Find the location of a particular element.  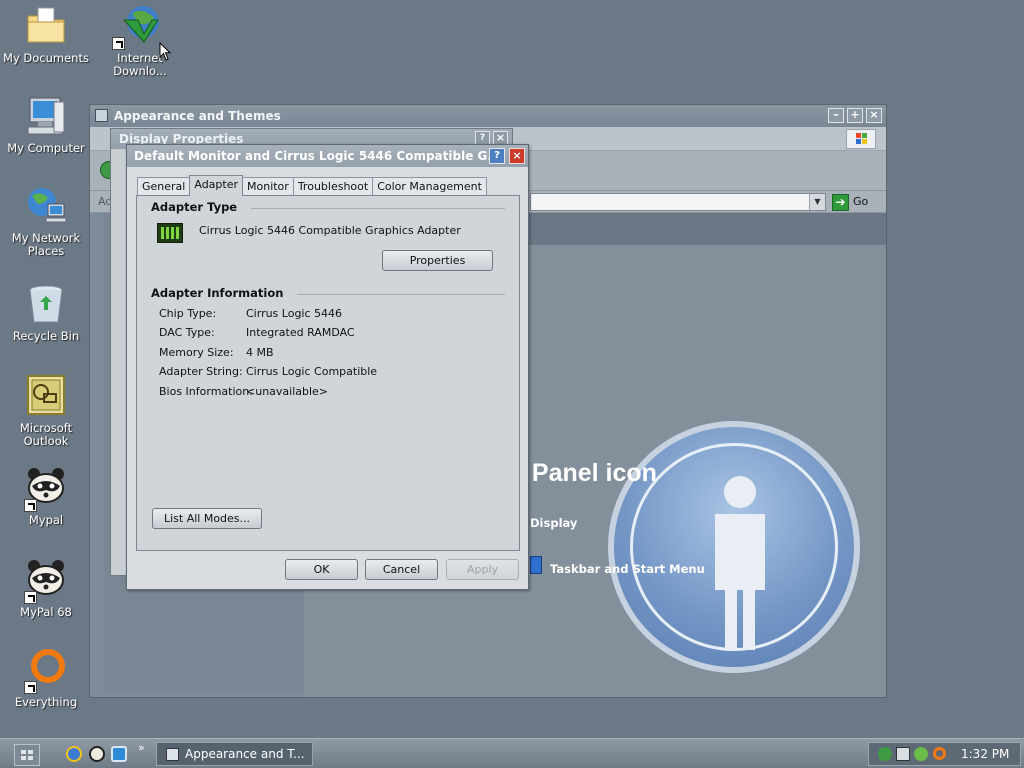

desktop-icon-label: My Documents is located at coordinates (46, 58).